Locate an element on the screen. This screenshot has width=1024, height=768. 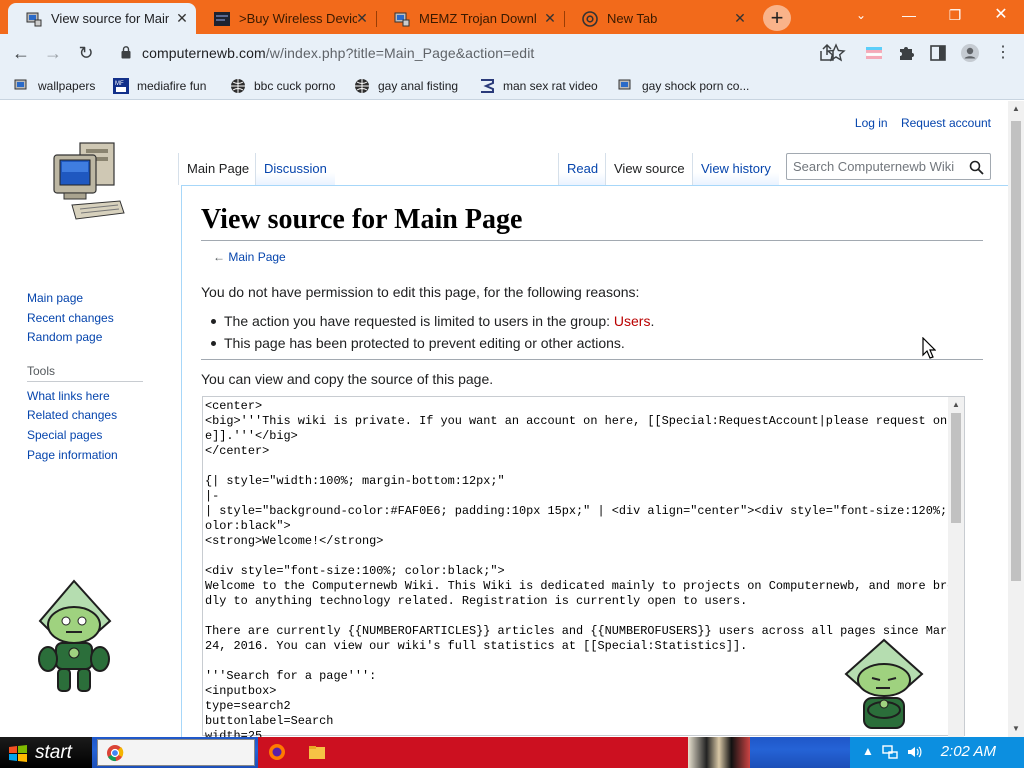
backlink: ← Main Page is located at coordinates (249, 257).